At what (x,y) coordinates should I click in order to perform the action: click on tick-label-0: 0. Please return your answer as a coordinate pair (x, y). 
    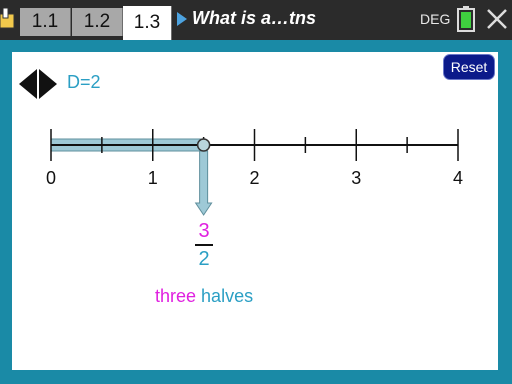
    Looking at the image, I should click on (50, 178).